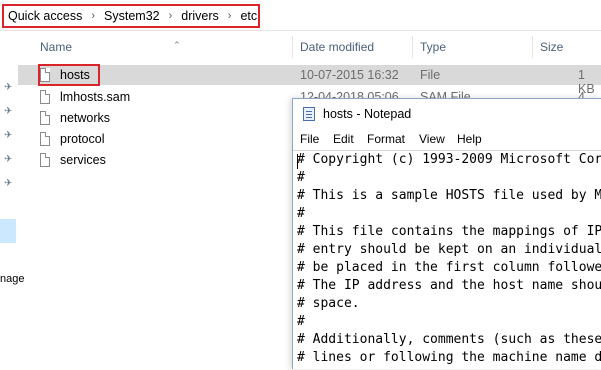 Image resolution: width=601 pixels, height=370 pixels. Describe the element at coordinates (69, 75) in the screenshot. I see `name-highlight-box` at that location.